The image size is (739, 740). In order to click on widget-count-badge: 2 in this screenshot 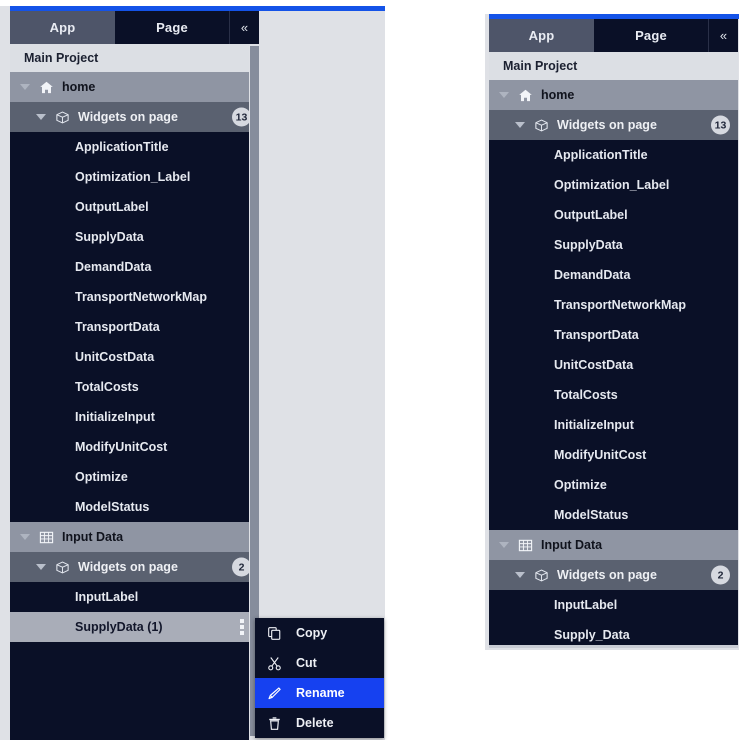, I will do `click(720, 575)`.